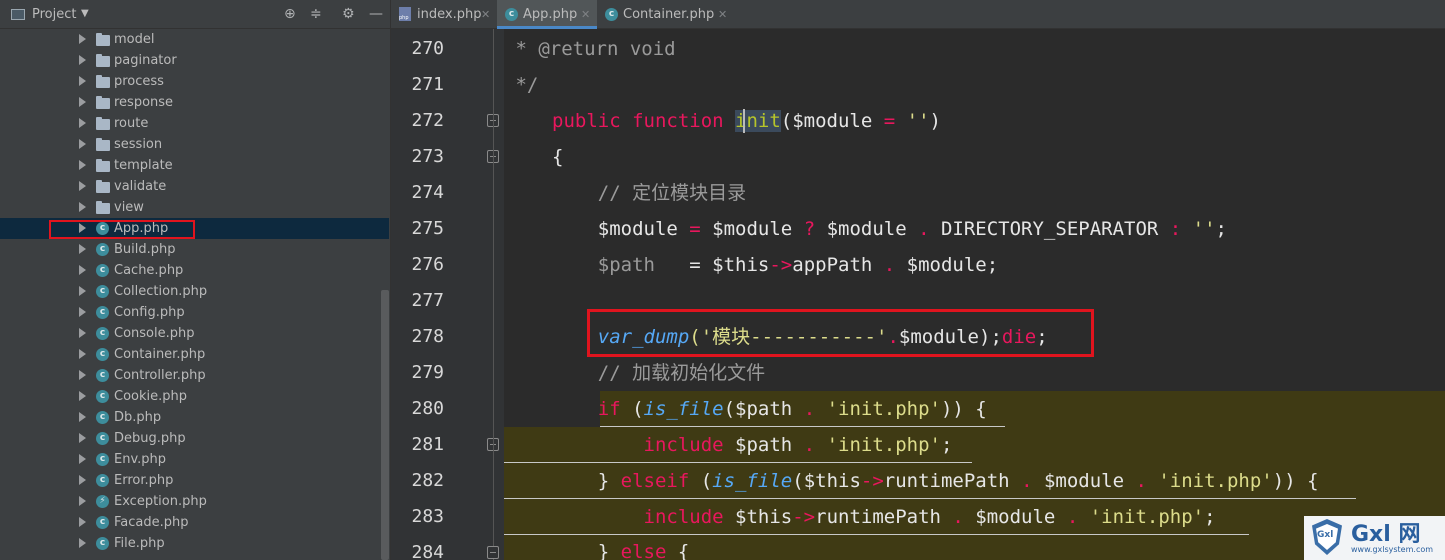 Image resolution: width=1445 pixels, height=560 pixels. Describe the element at coordinates (194, 144) in the screenshot. I see `tree-folder-session: session` at that location.